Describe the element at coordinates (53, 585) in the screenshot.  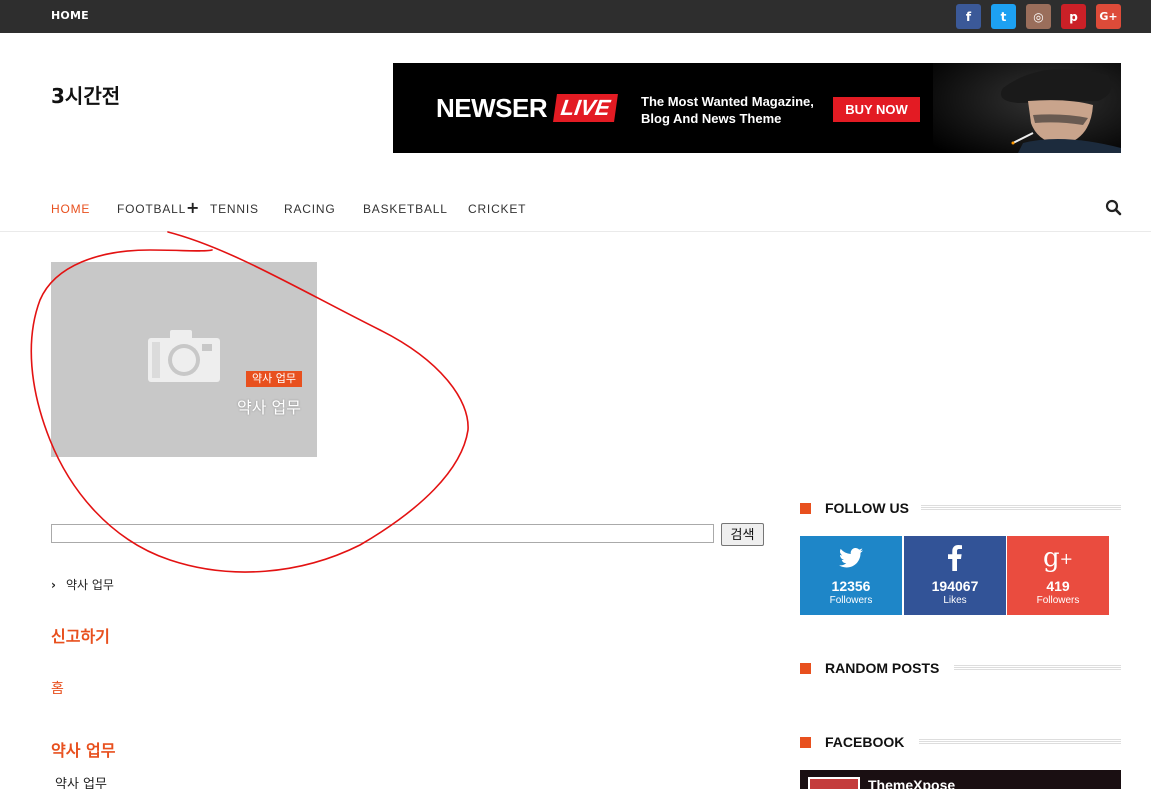
I see `chevron-right-icon: ›` at that location.